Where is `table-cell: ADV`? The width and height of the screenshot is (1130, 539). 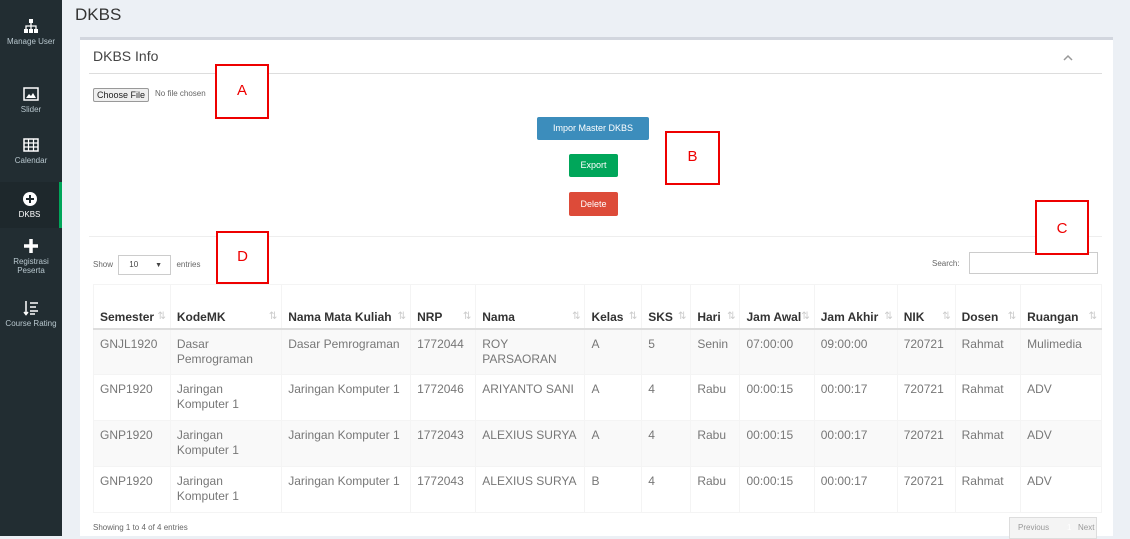 table-cell: ADV is located at coordinates (1061, 397).